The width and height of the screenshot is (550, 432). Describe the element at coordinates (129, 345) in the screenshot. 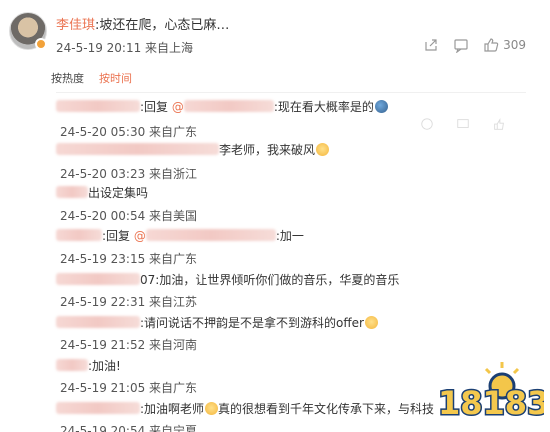

I see `reply-meta: 24-5-19 21:52 来自河南` at that location.